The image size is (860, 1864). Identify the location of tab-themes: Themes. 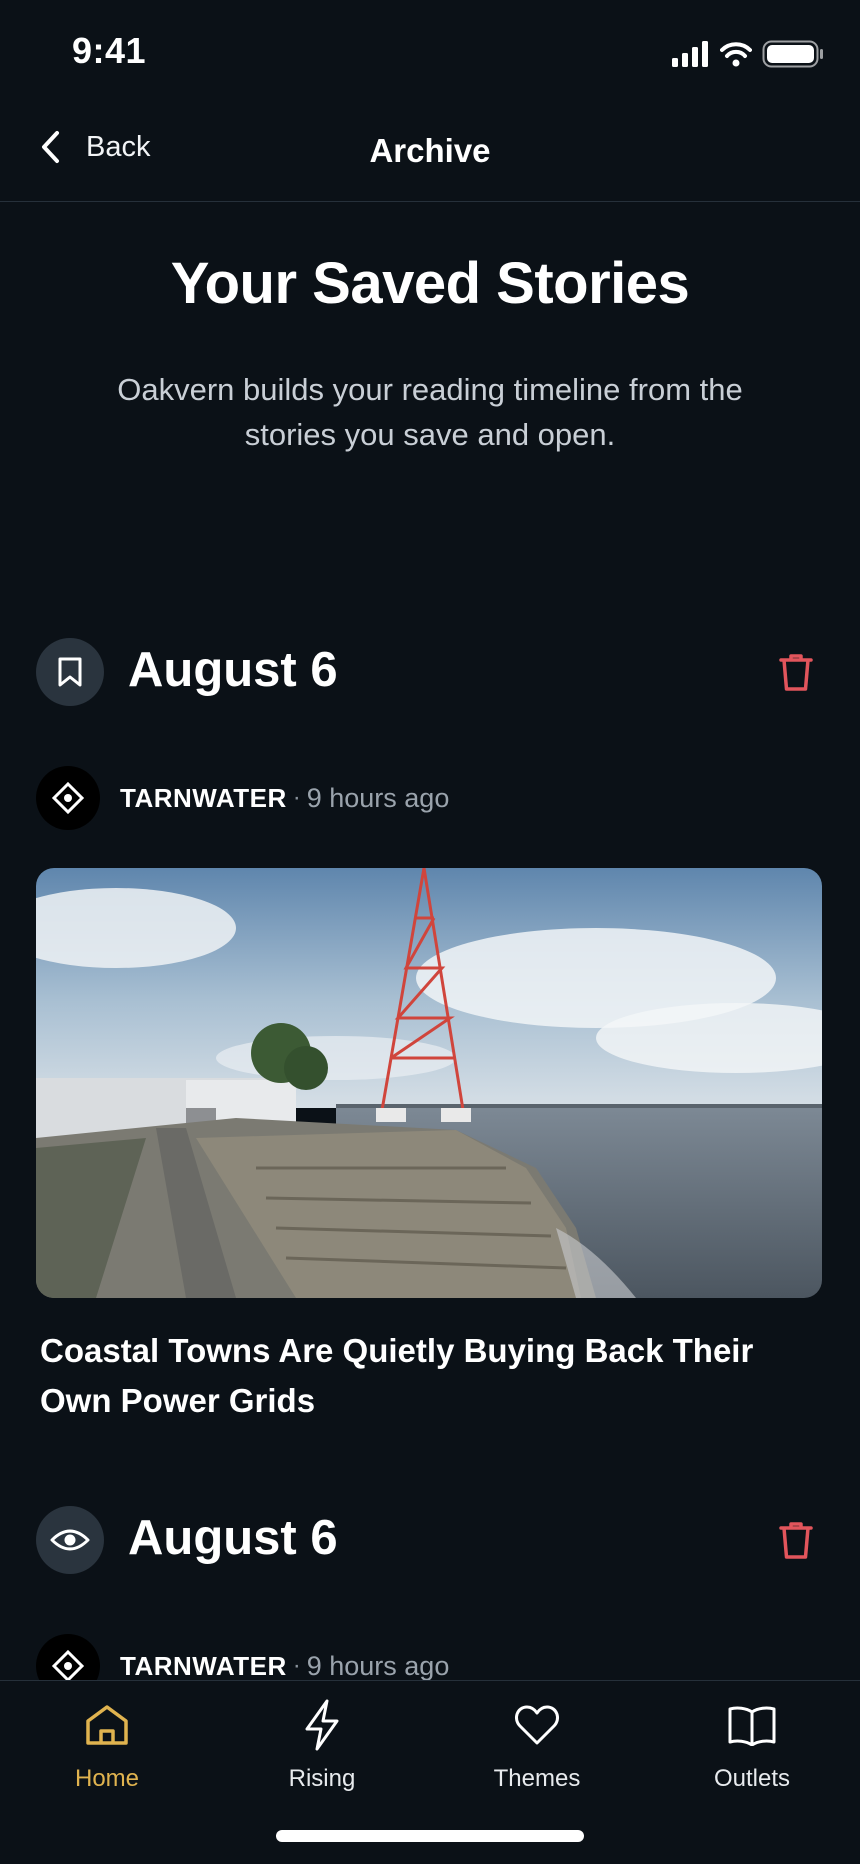
(537, 1744).